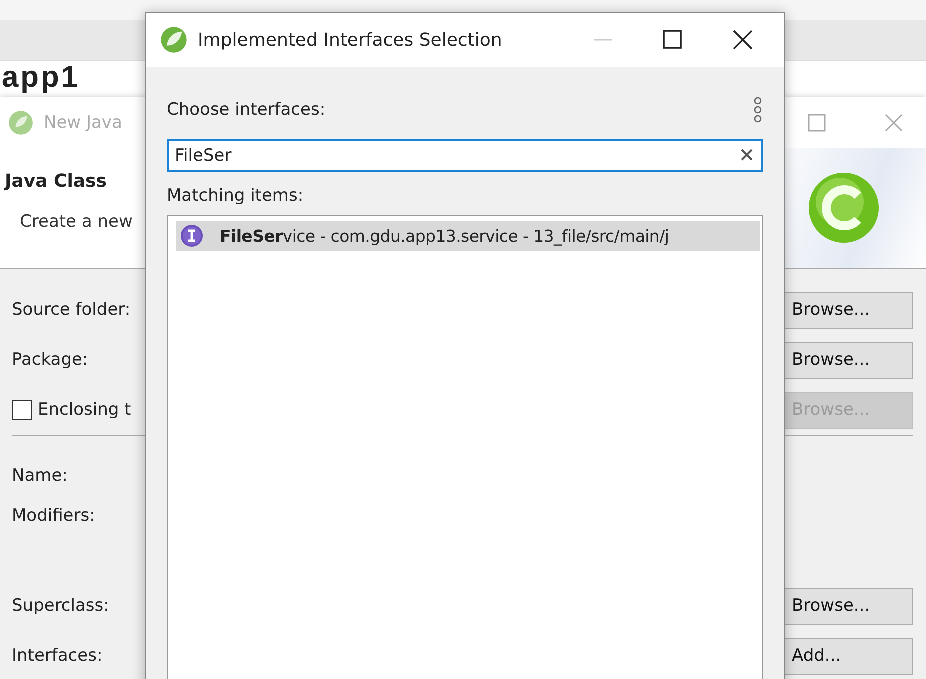  What do you see at coordinates (54, 516) in the screenshot?
I see `field-label: Modifiers:` at bounding box center [54, 516].